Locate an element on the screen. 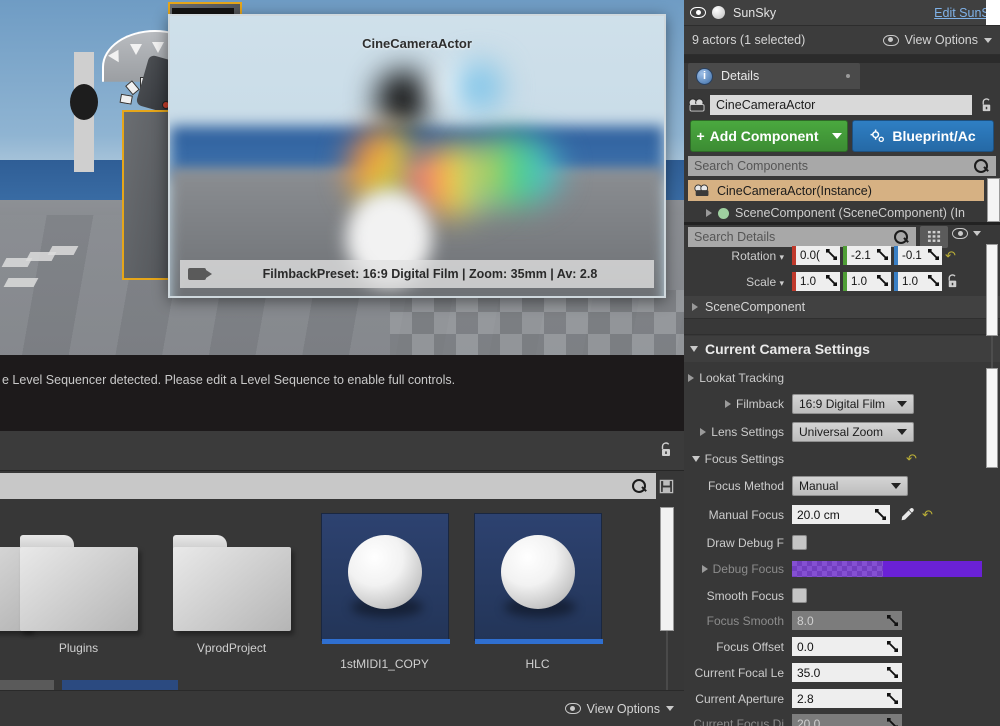 This screenshot has width=1000, height=726. list-item: VprodProject is located at coordinates (231, 588).